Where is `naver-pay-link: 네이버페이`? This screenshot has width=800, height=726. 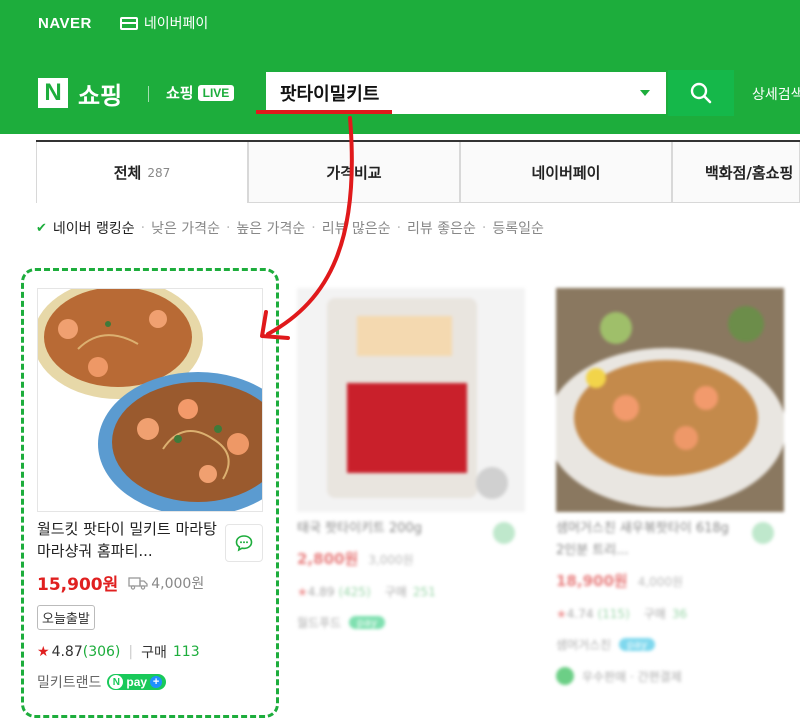 naver-pay-link: 네이버페이 is located at coordinates (164, 23).